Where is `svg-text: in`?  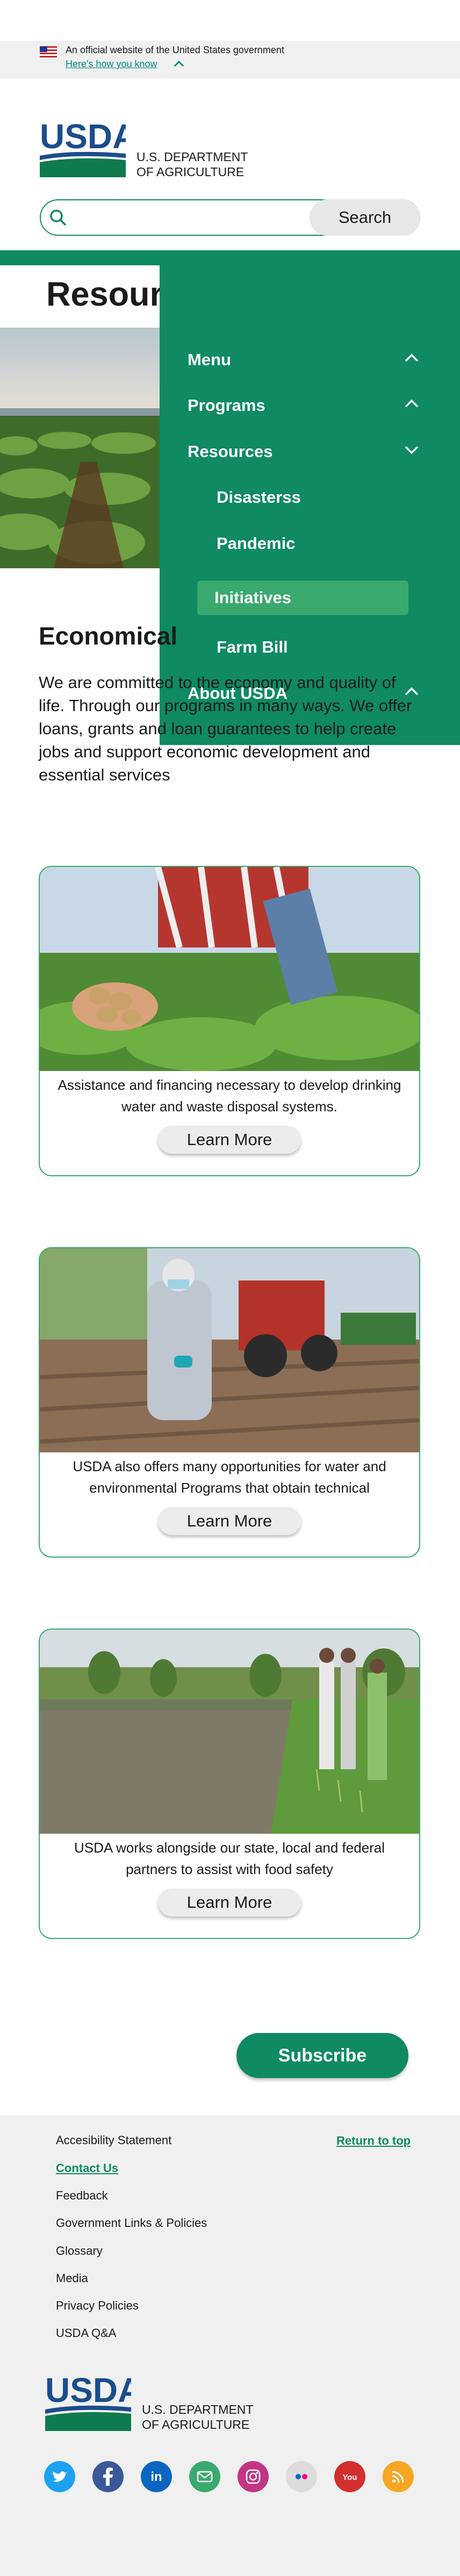 svg-text: in is located at coordinates (156, 2477).